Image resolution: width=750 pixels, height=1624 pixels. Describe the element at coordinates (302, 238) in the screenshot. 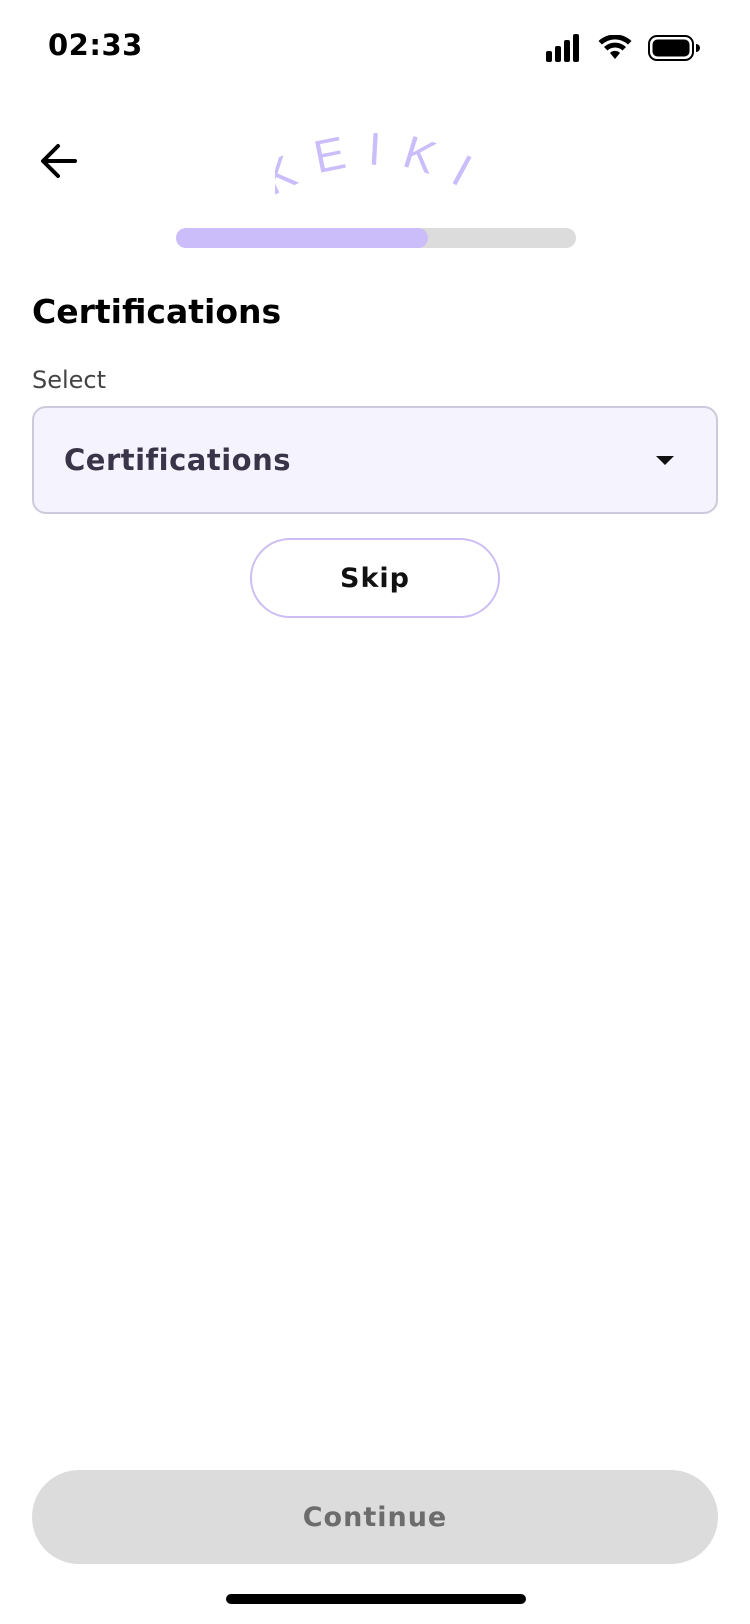

I see `progress-fill` at that location.